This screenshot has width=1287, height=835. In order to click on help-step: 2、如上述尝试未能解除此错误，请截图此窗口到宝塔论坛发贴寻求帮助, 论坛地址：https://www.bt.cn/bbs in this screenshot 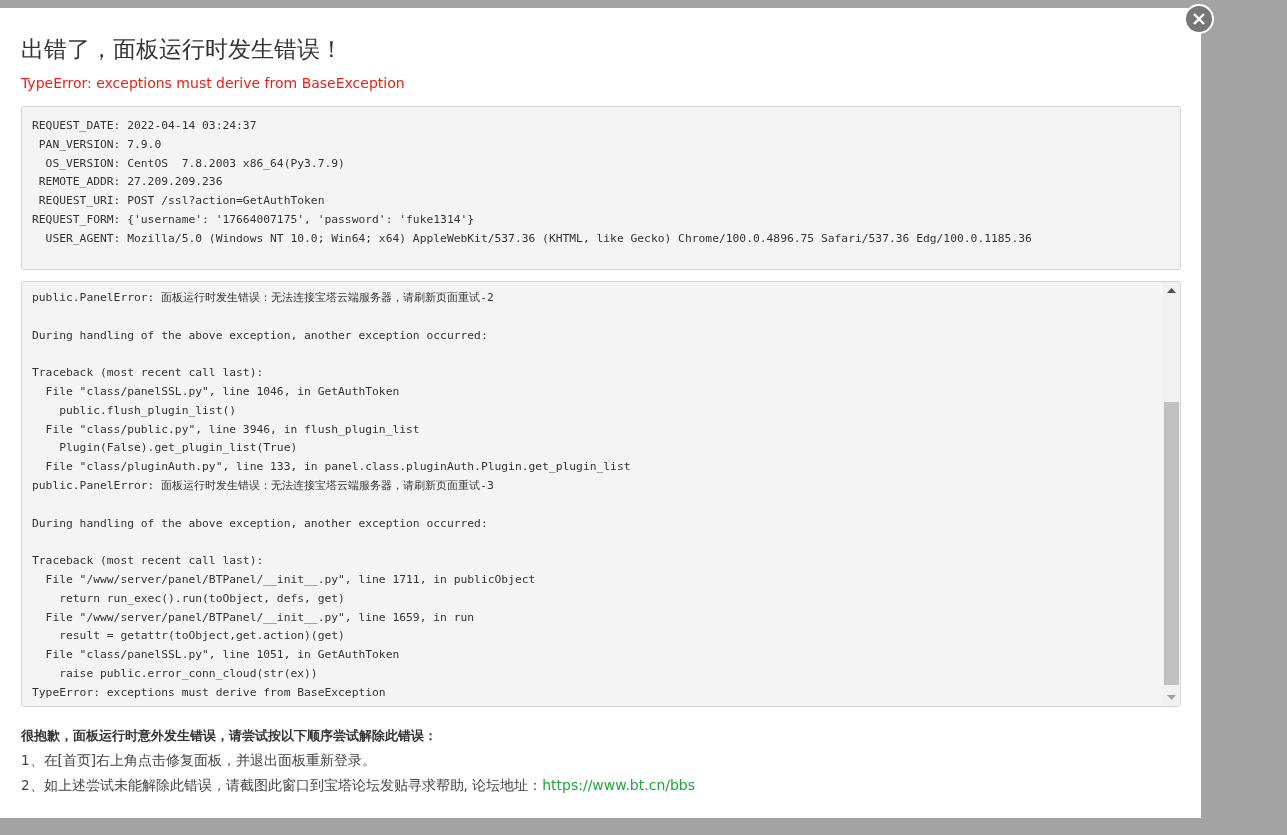, I will do `click(601, 785)`.